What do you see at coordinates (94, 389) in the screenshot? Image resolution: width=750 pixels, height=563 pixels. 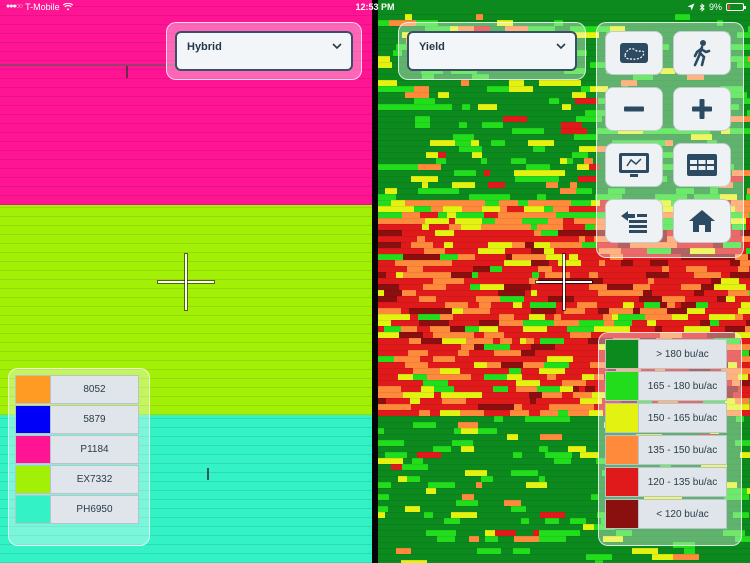 I see `legend-label: 8052` at bounding box center [94, 389].